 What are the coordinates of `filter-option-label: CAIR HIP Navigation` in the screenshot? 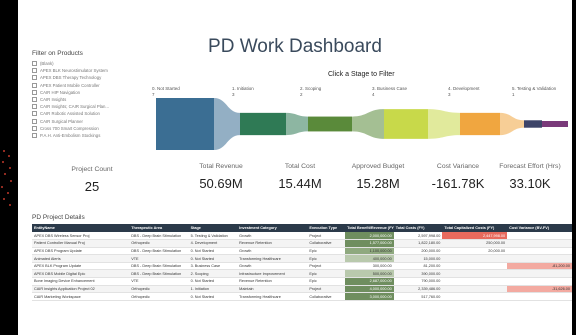 It's located at (60, 92).